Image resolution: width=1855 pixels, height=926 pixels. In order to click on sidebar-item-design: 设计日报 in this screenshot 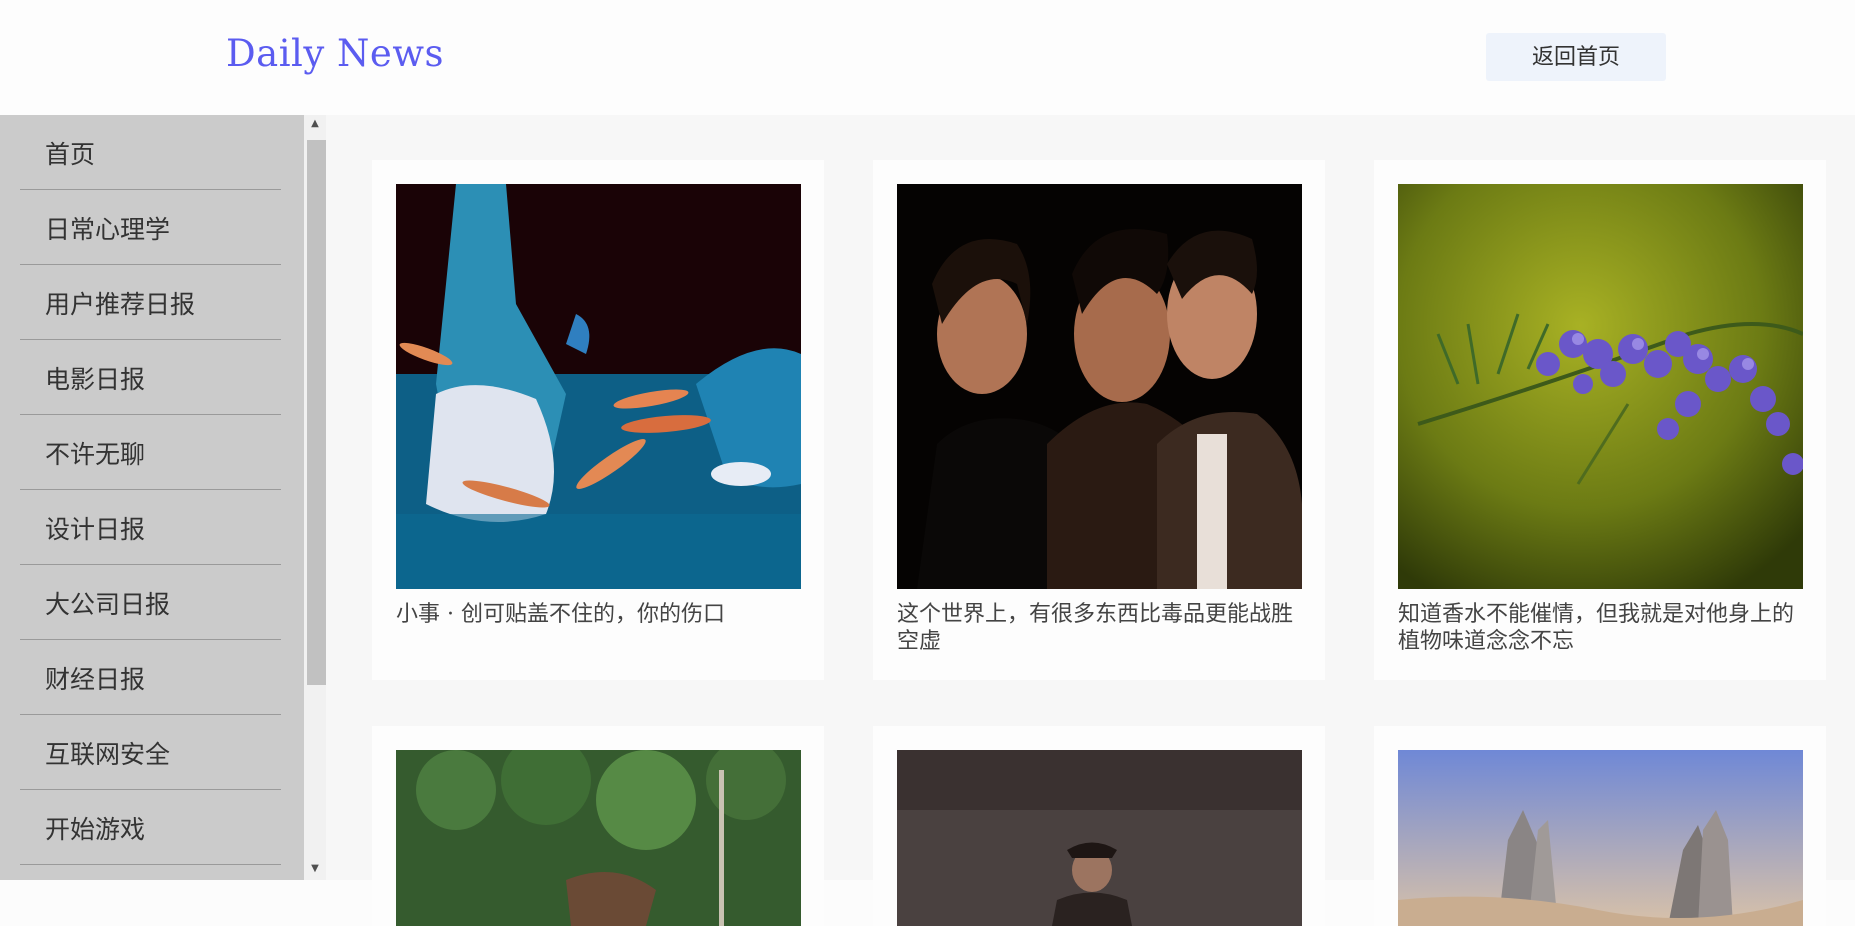, I will do `click(150, 527)`.